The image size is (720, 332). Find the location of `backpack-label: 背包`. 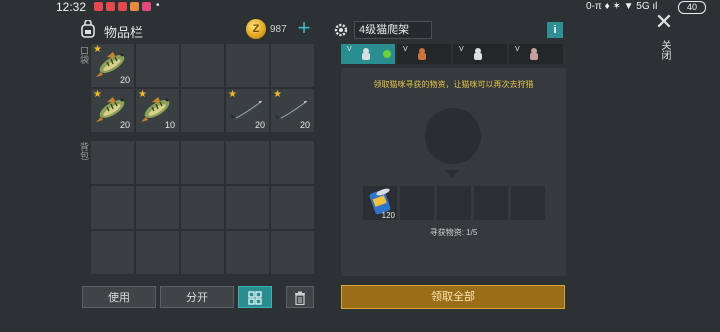

backpack-label: 背包 is located at coordinates (84, 151).